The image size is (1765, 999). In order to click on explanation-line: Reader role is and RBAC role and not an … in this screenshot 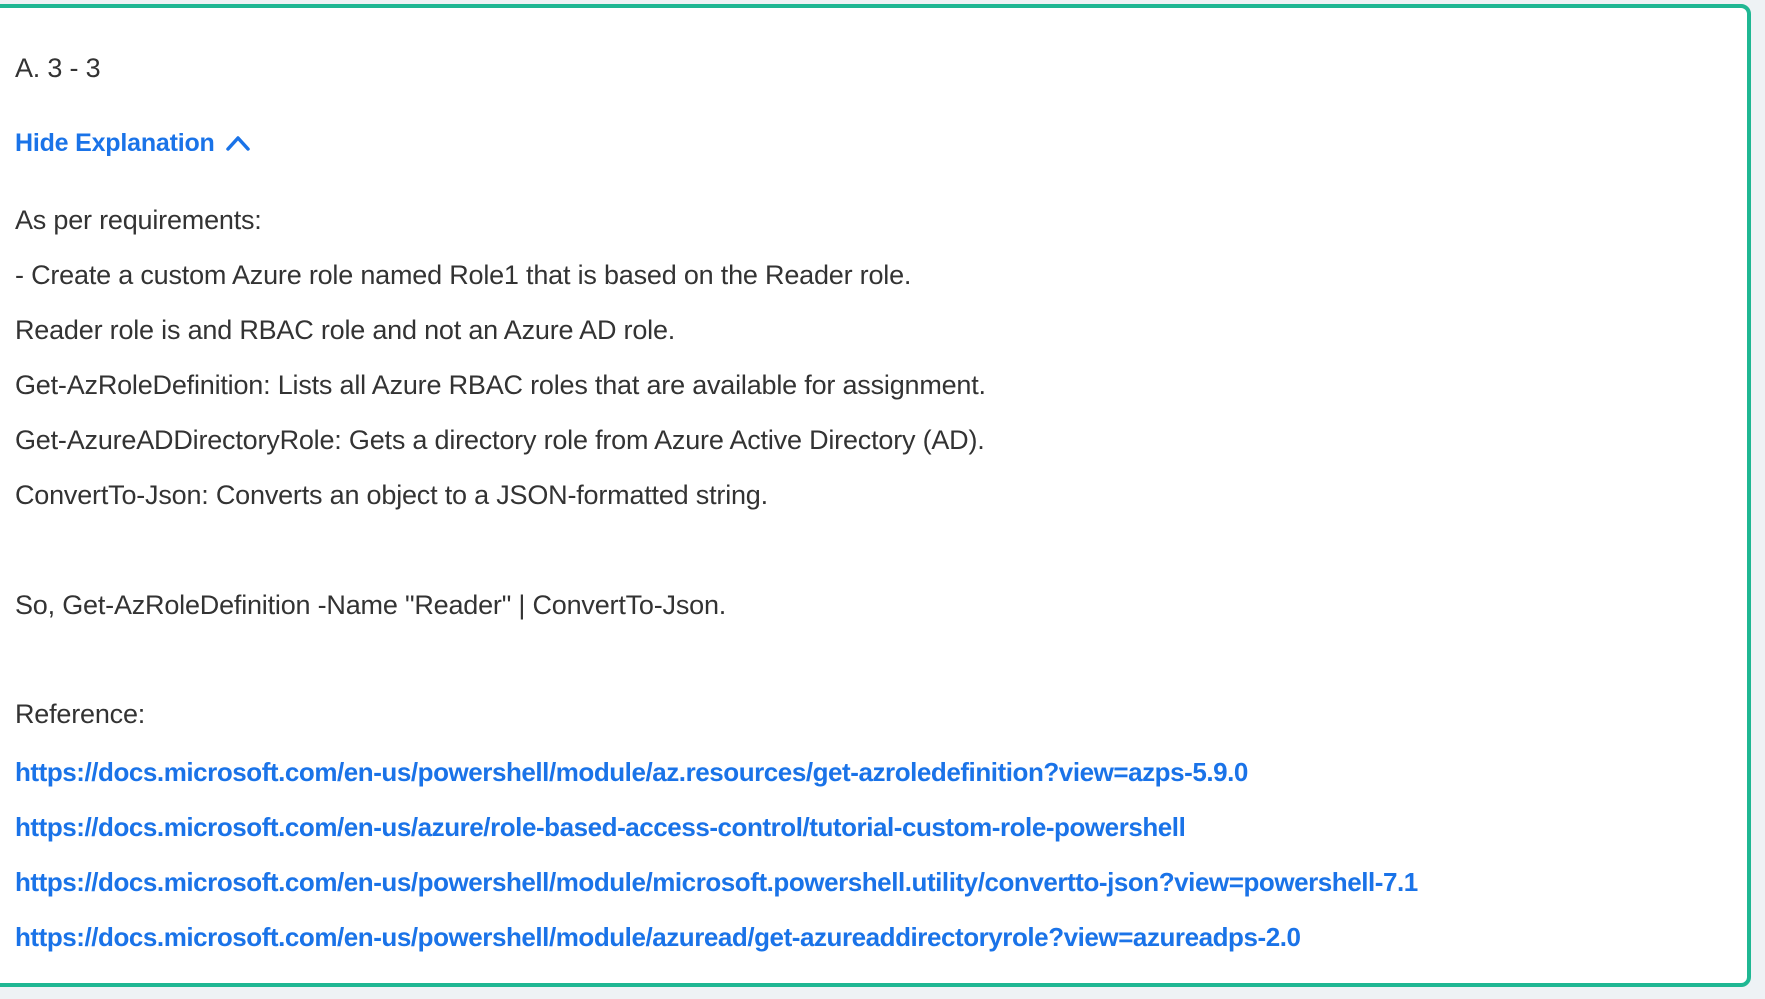, I will do `click(345, 330)`.